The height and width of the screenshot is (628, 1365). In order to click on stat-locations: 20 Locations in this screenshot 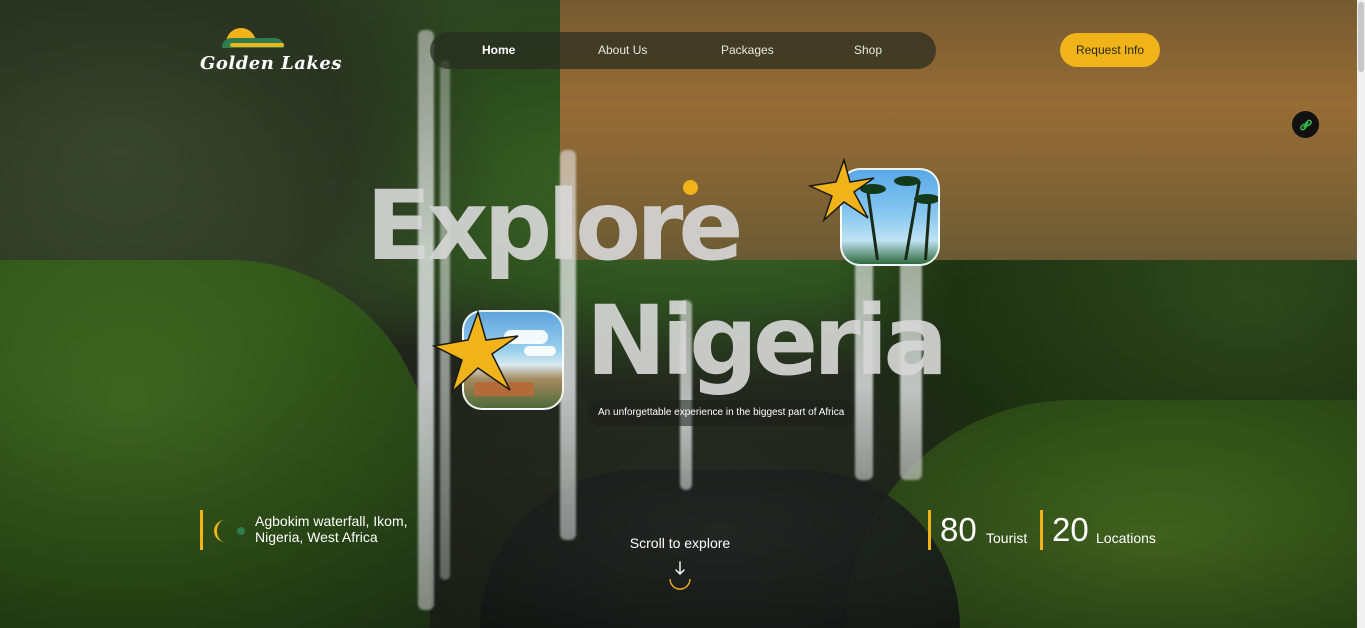, I will do `click(1105, 530)`.